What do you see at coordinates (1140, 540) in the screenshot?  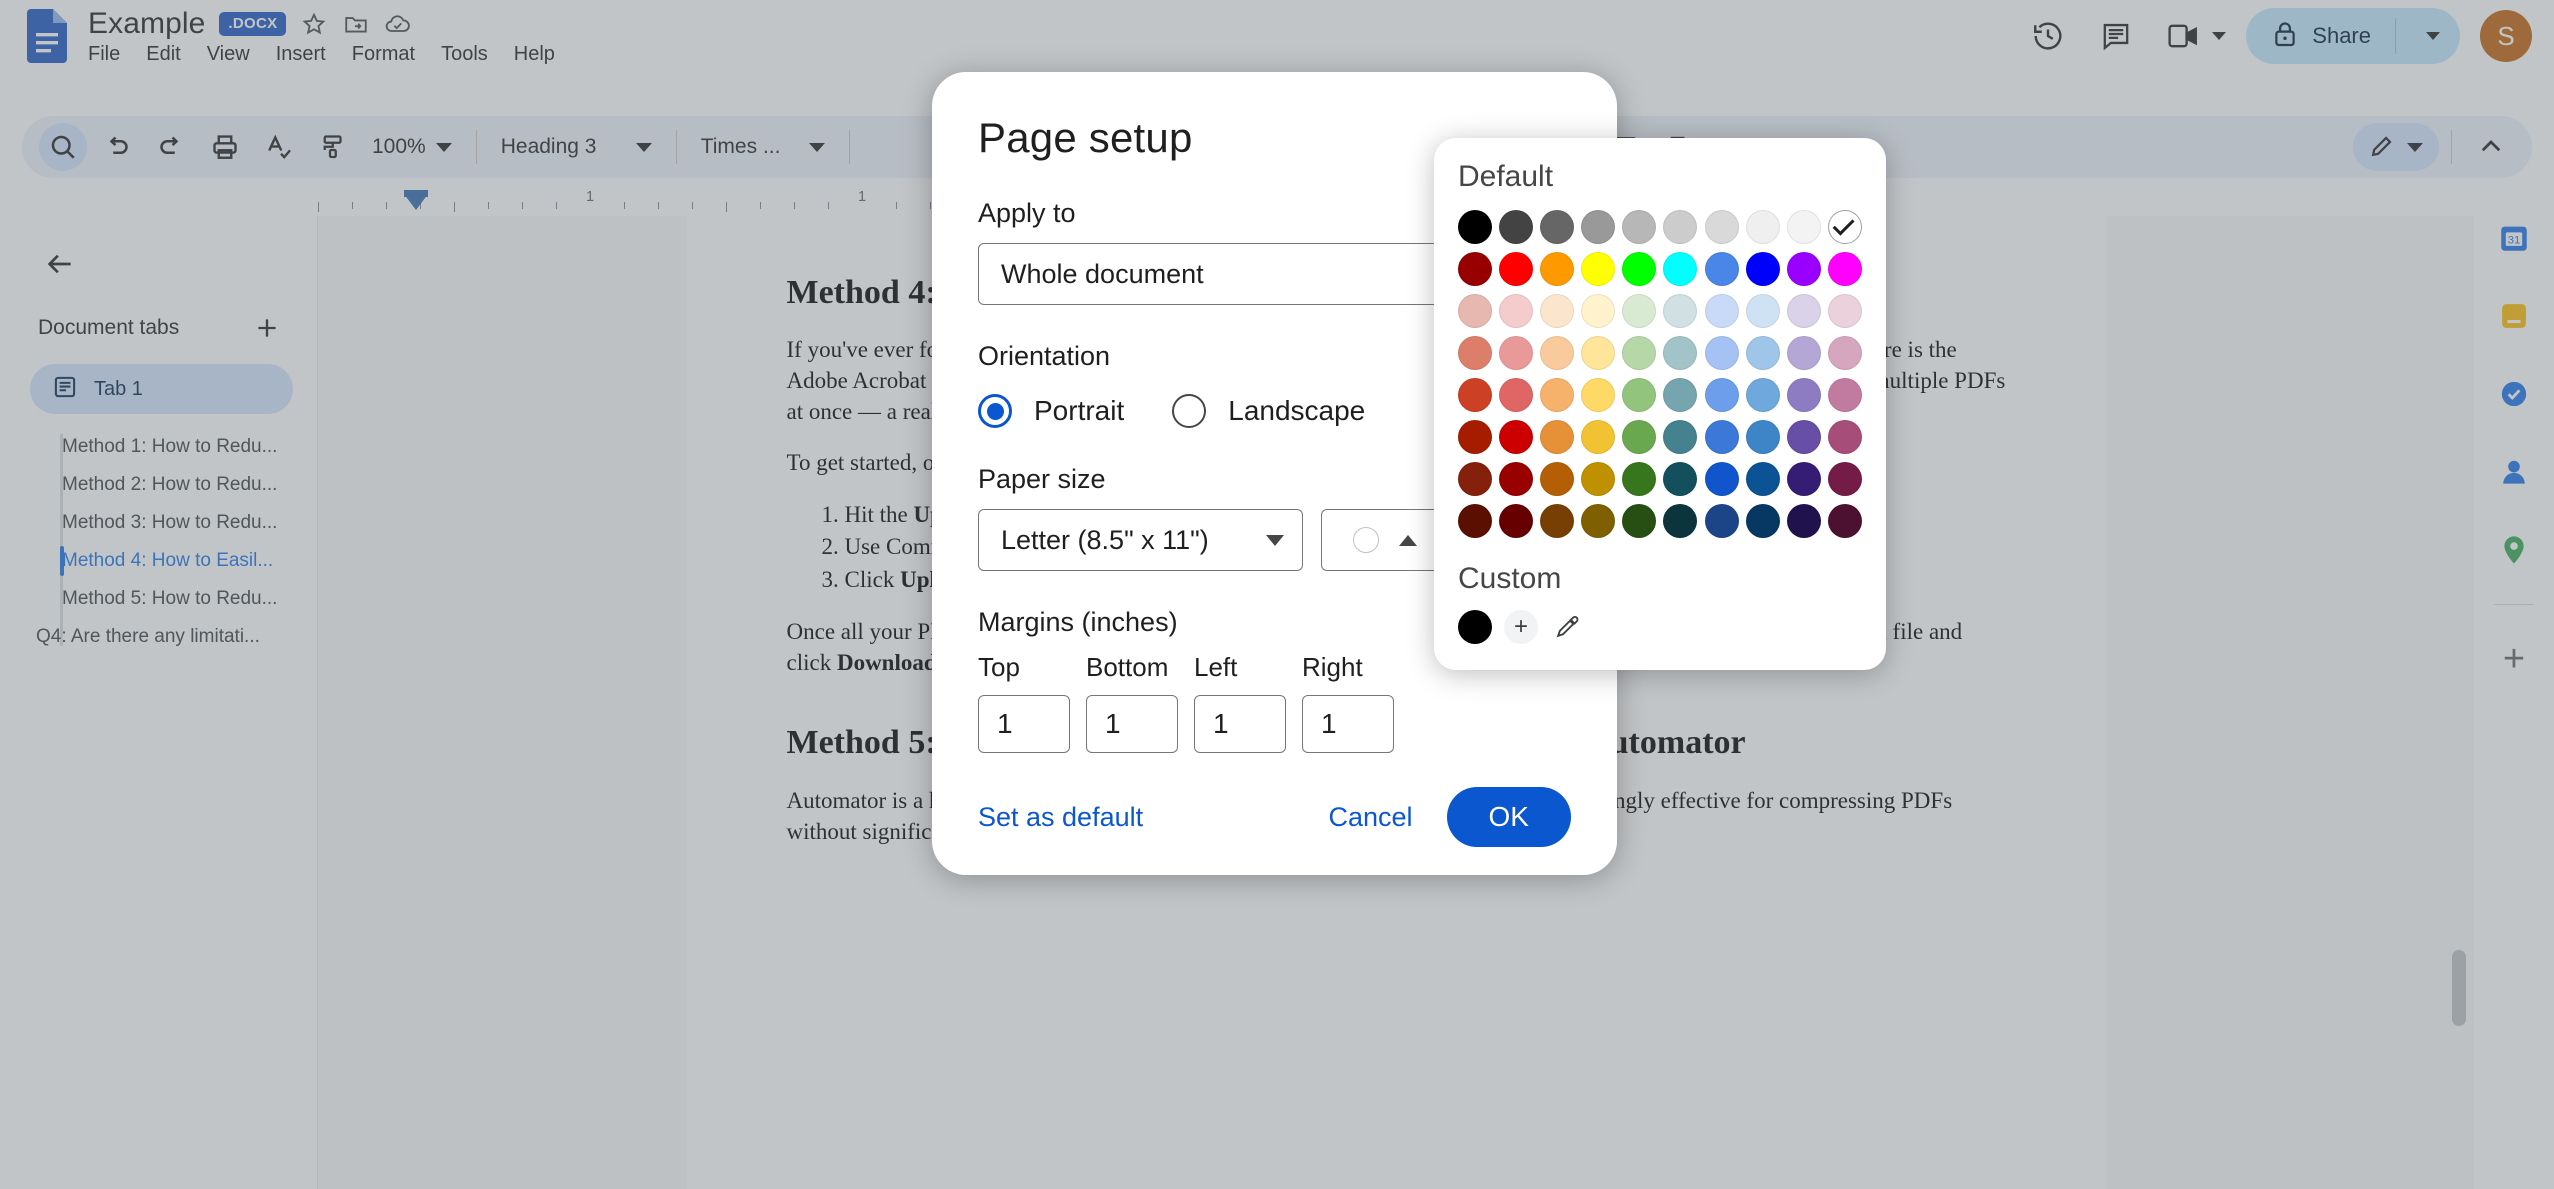 I see `paper-size-select: Letter (8.5" x 11")` at bounding box center [1140, 540].